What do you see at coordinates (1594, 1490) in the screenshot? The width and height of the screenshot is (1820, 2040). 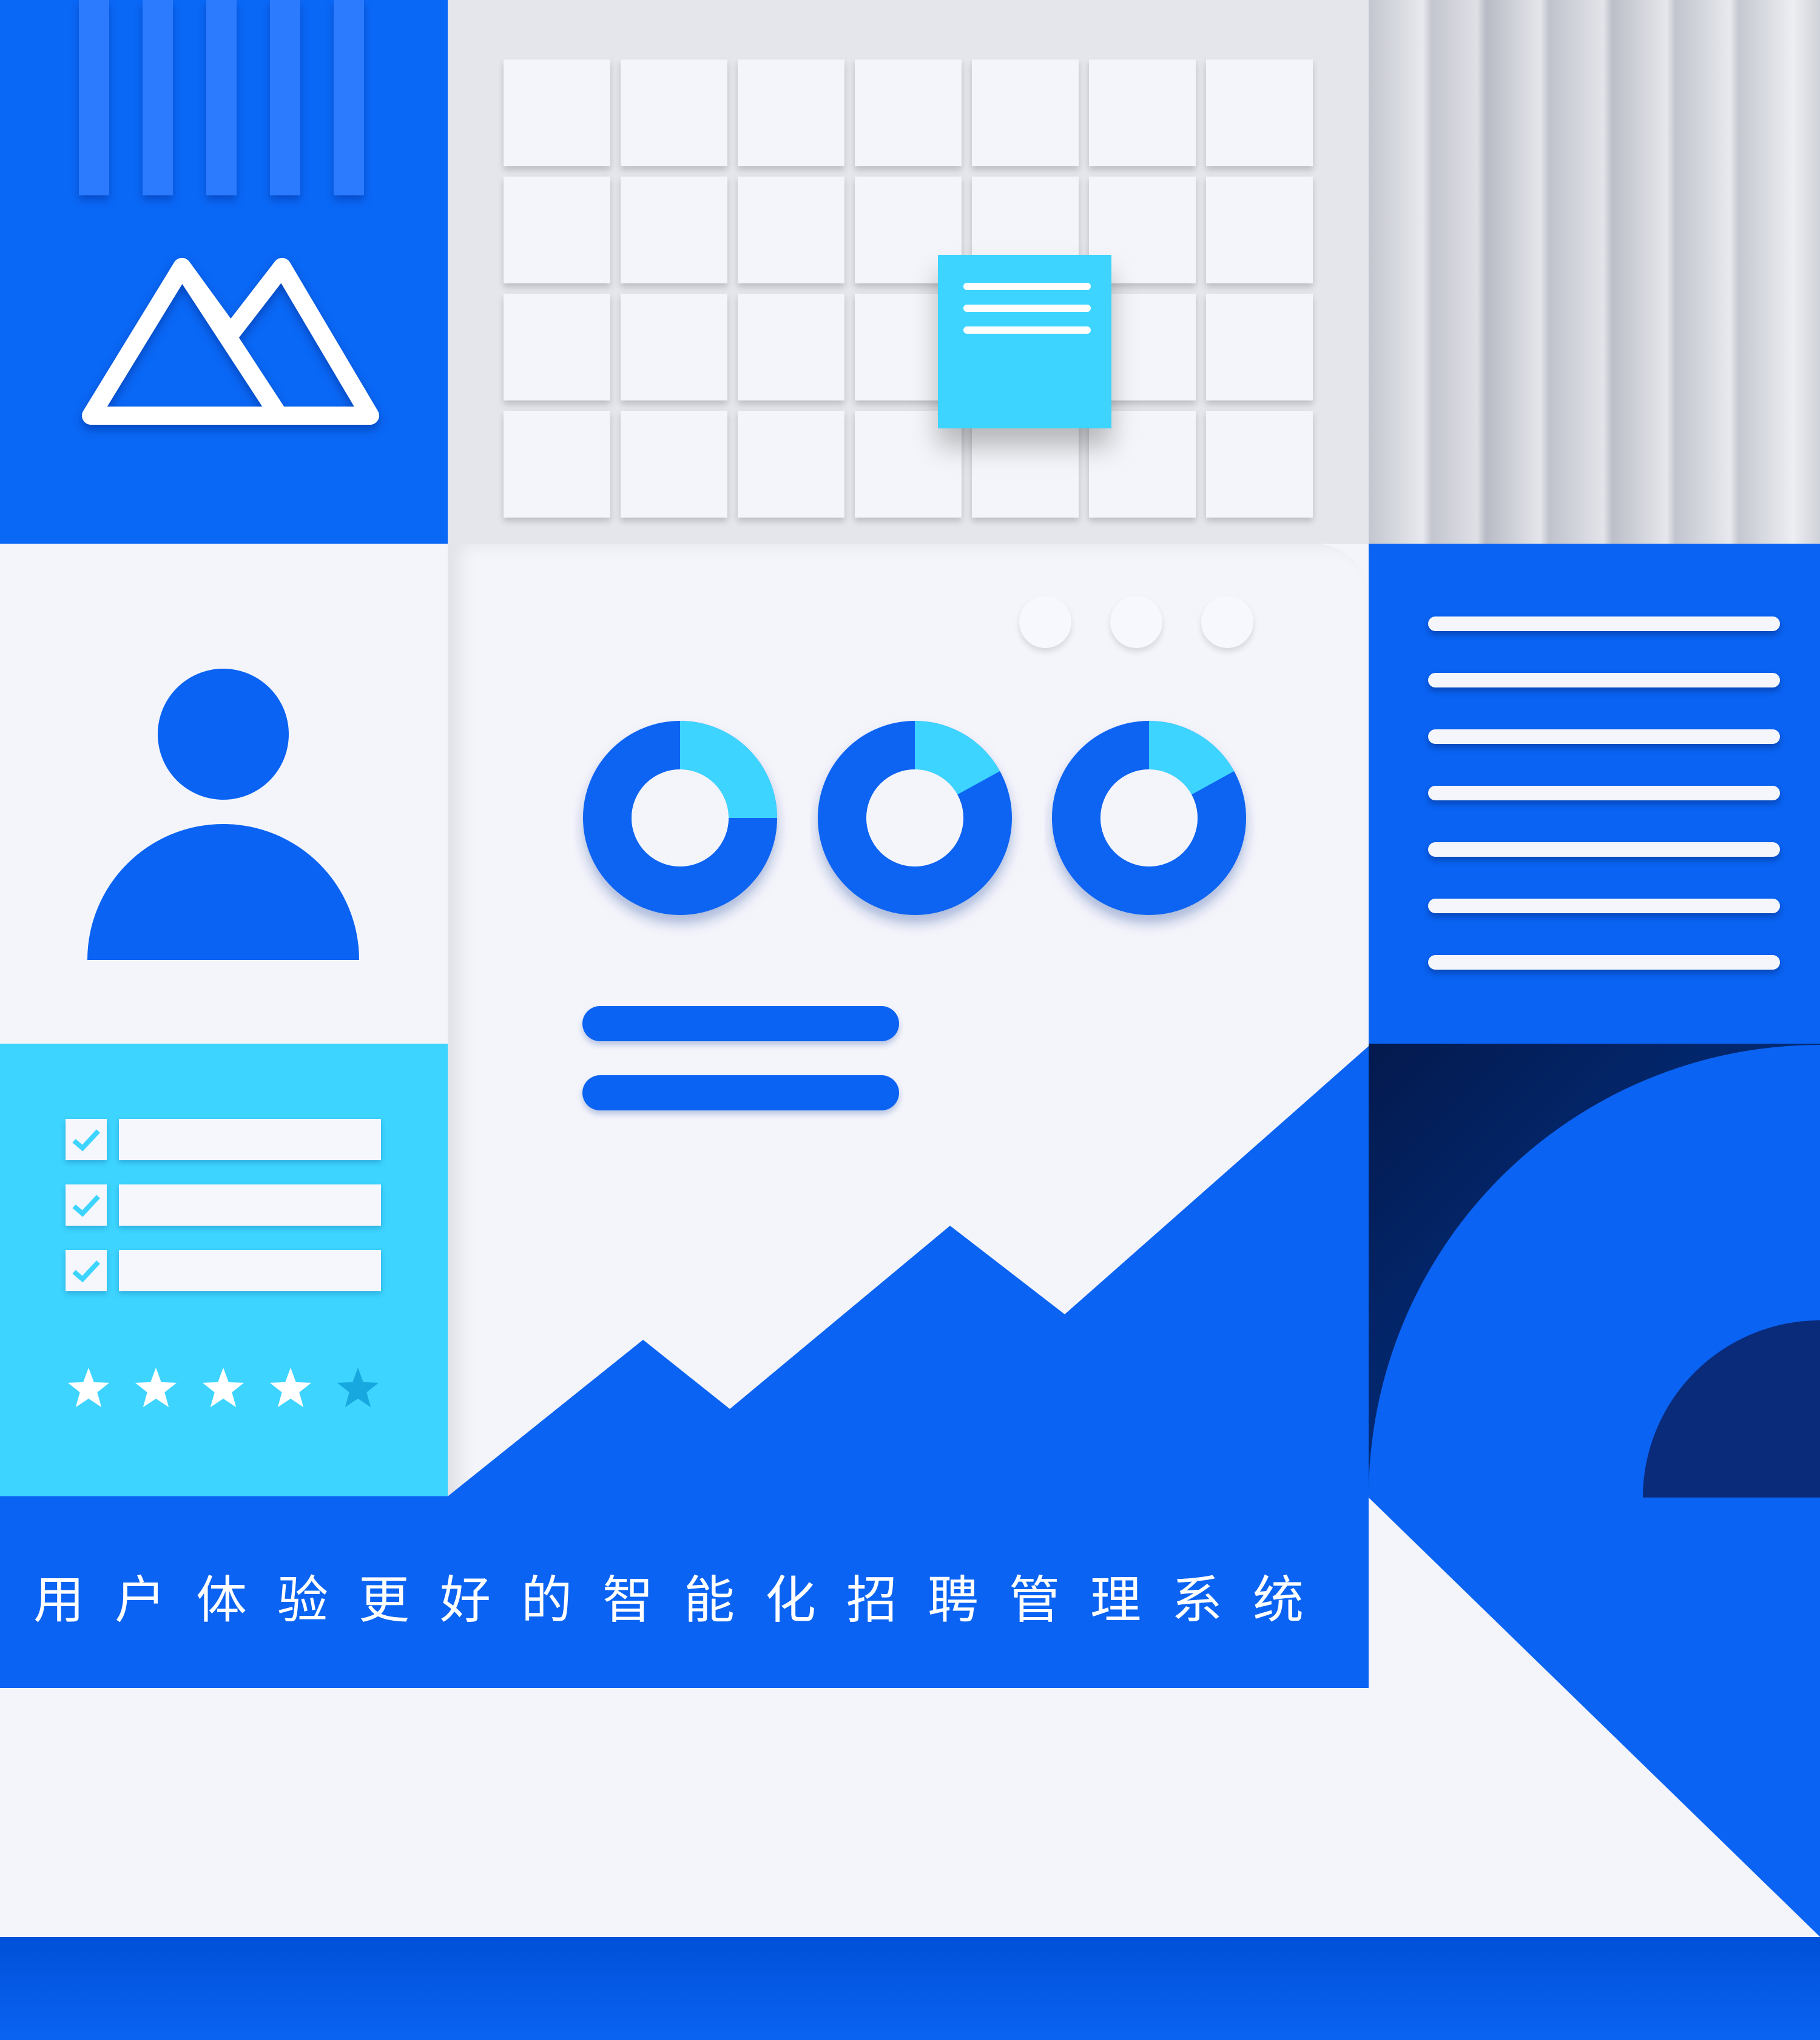 I see `arc-shape` at bounding box center [1594, 1490].